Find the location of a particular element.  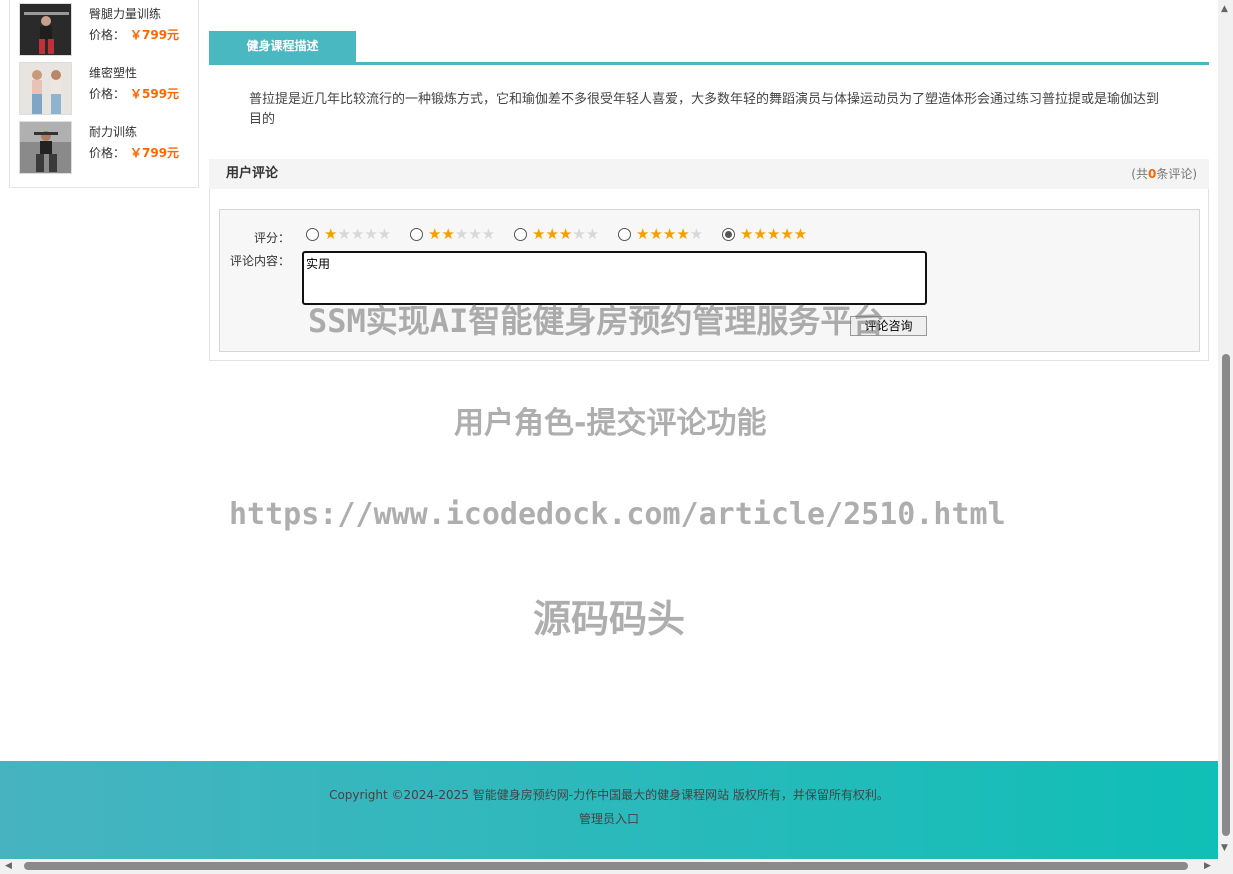

product-item: 臀腿力量训练 价格： ￥799元 is located at coordinates (106, 30).